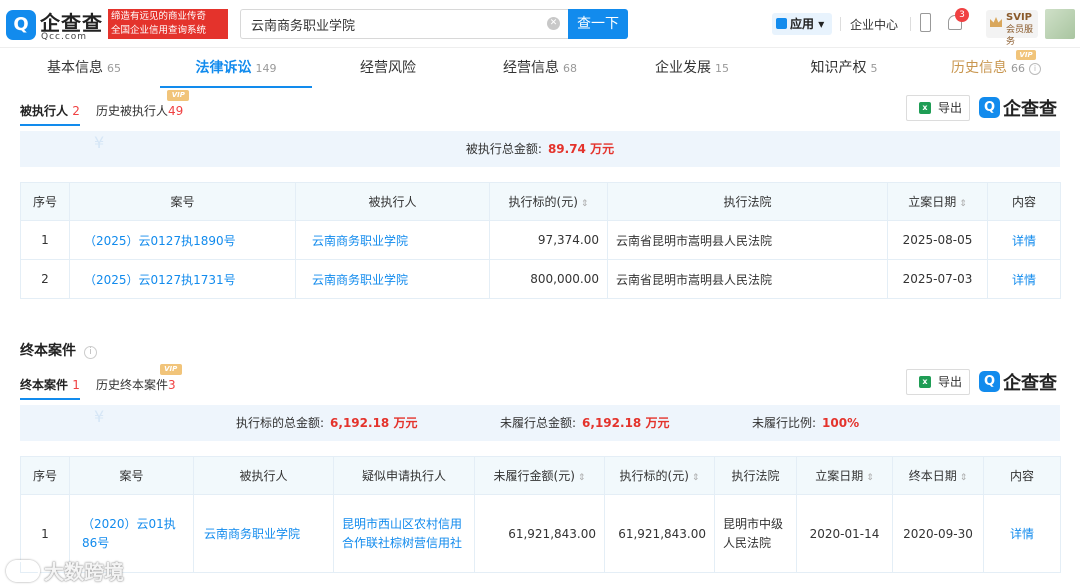 The image size is (1080, 587). Describe the element at coordinates (531, 68) in the screenshot. I see `tab-label: 经营信息` at that location.